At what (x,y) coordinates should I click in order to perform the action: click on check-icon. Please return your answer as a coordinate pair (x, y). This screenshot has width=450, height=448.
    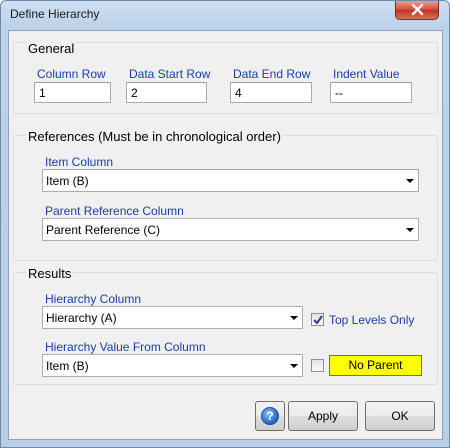
    Looking at the image, I should click on (318, 320).